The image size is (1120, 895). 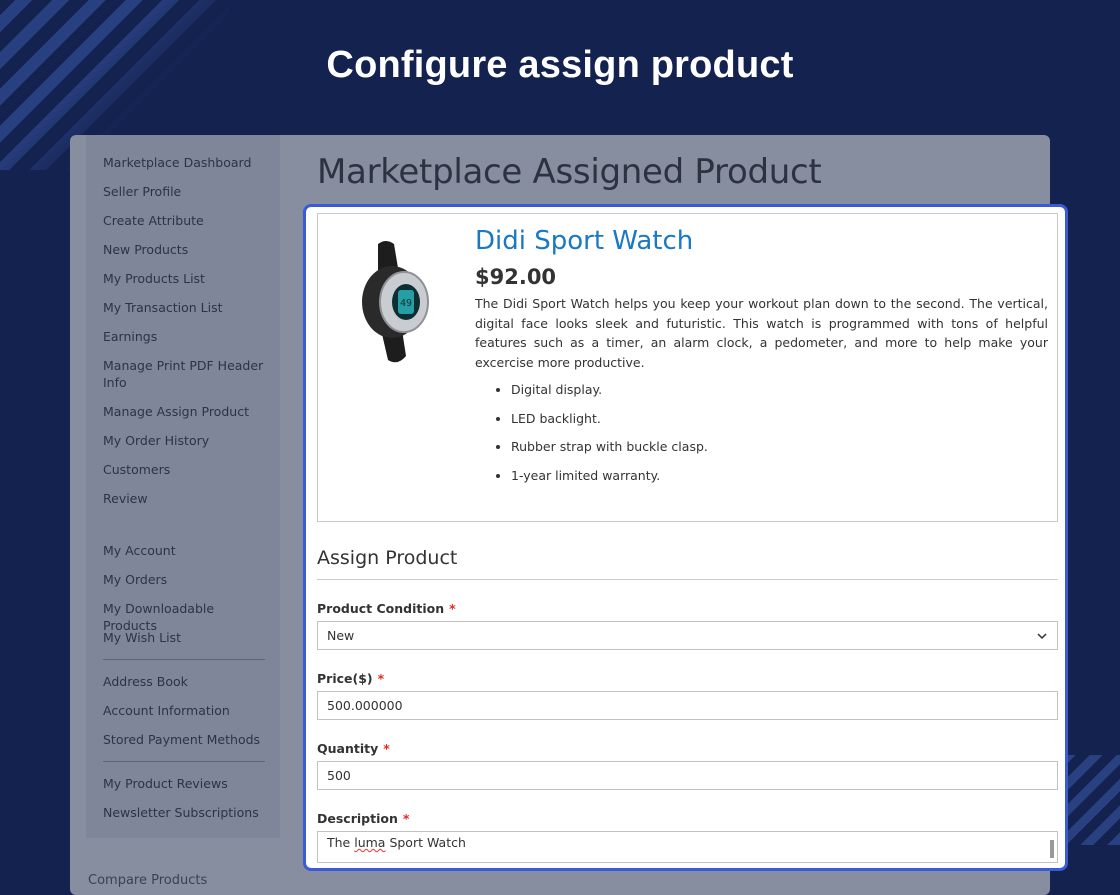 What do you see at coordinates (345, 678) in the screenshot?
I see `field-label-text: Price($)` at bounding box center [345, 678].